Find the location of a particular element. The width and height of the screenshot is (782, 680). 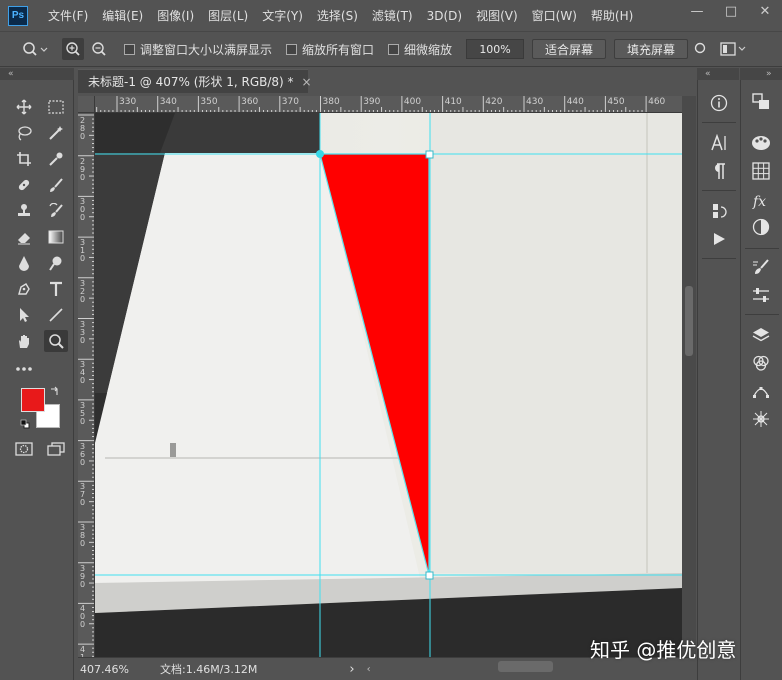

properties-sliders-icon is located at coordinates (761, 295).